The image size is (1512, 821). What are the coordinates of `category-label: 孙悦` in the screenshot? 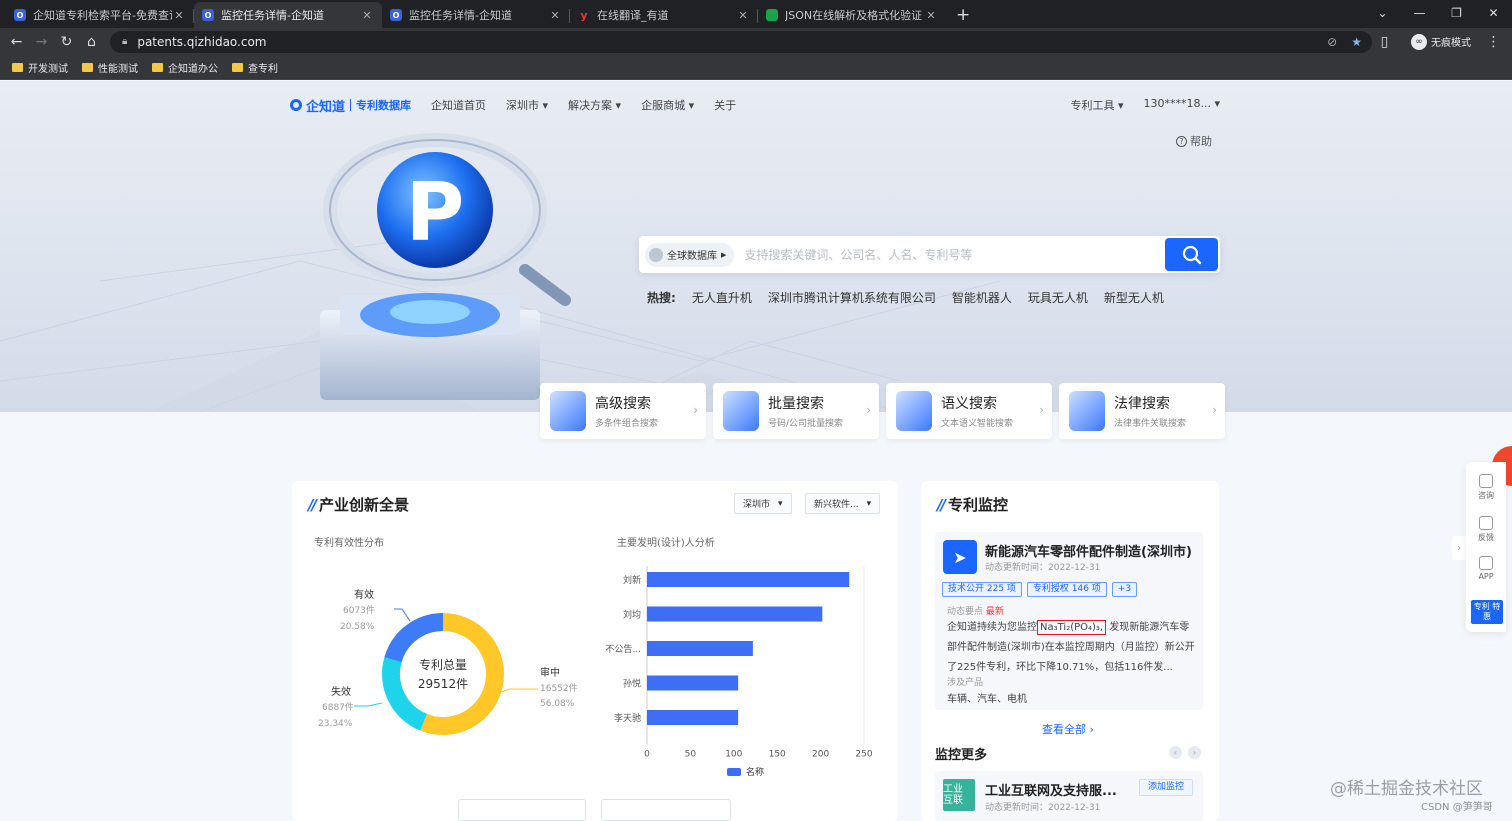 It's located at (632, 684).